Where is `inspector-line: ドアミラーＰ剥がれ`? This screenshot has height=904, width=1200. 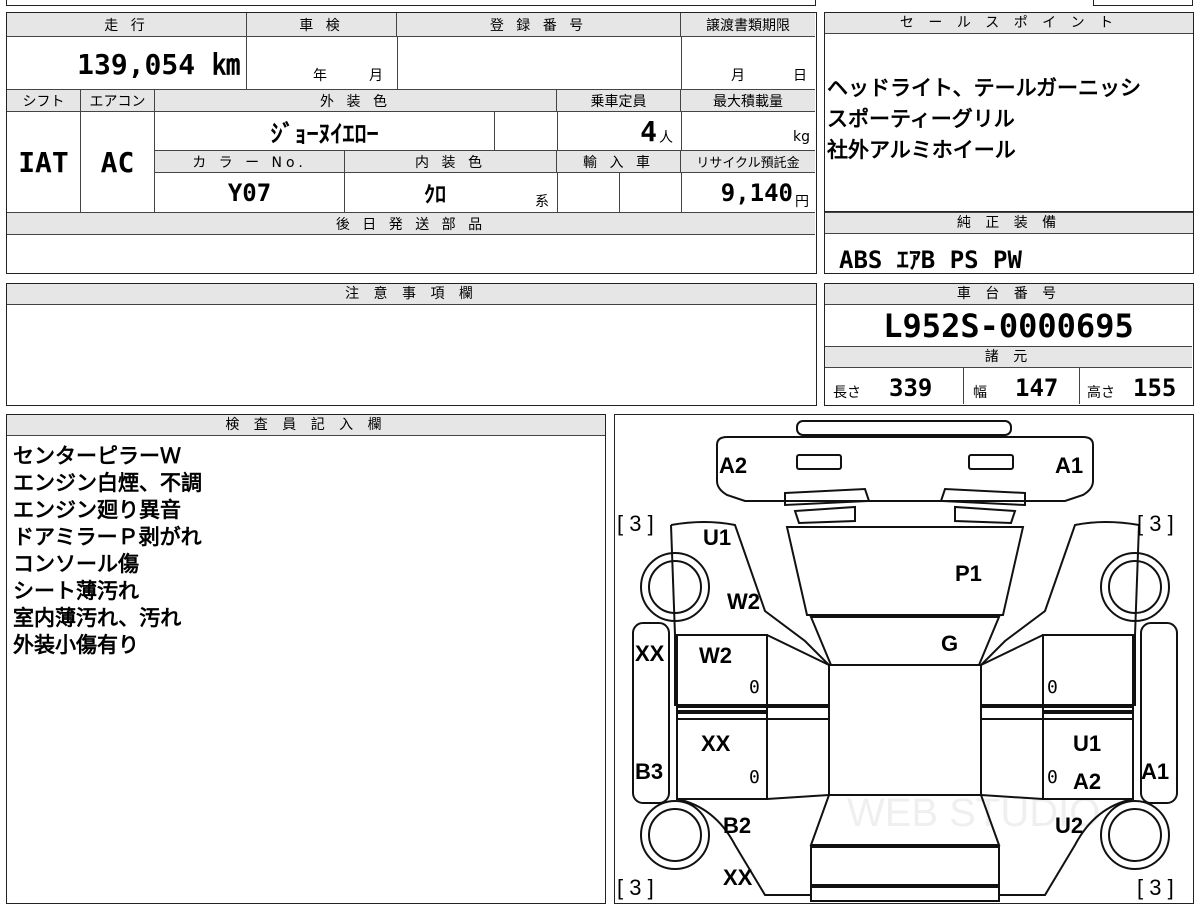 inspector-line: ドアミラーＰ剥がれ is located at coordinates (107, 537).